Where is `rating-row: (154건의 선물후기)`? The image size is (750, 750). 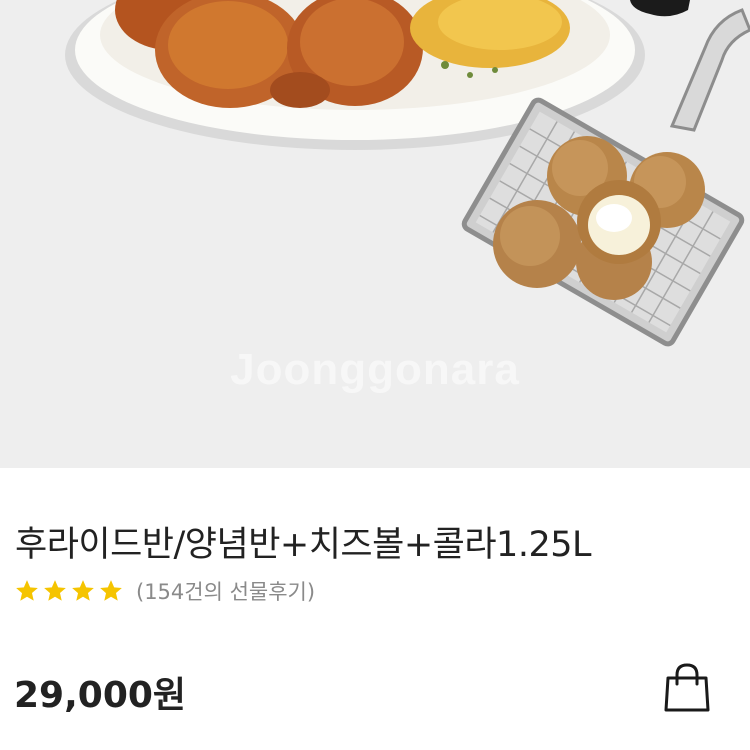 rating-row: (154건의 선물후기) is located at coordinates (164, 591).